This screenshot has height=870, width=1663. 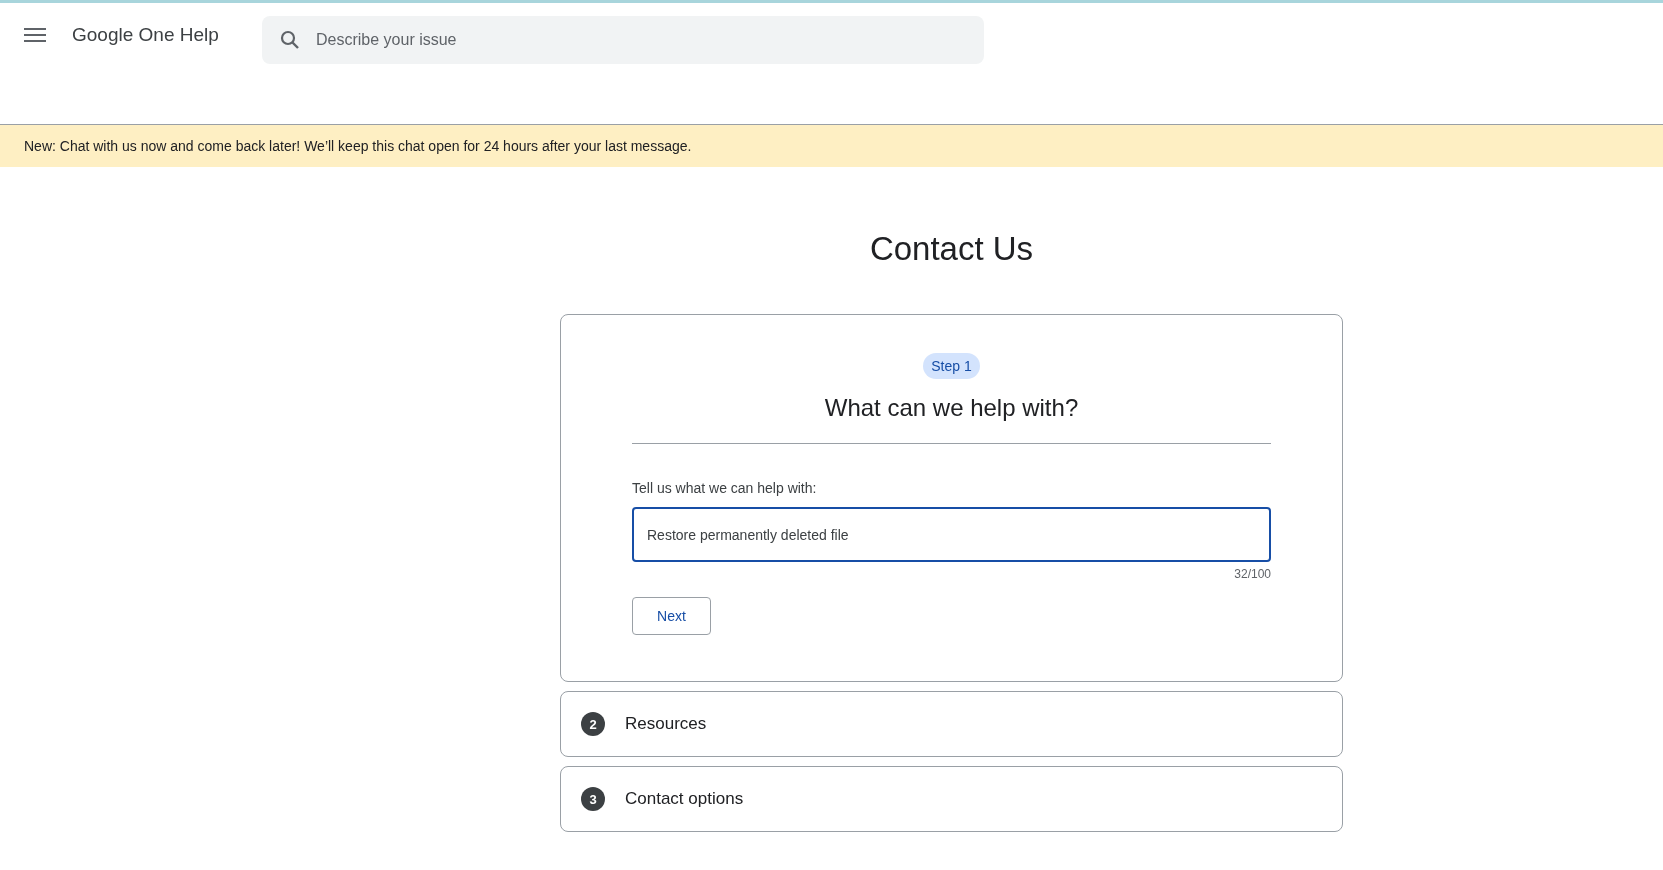 What do you see at coordinates (666, 724) in the screenshot?
I see `step-title: Resources` at bounding box center [666, 724].